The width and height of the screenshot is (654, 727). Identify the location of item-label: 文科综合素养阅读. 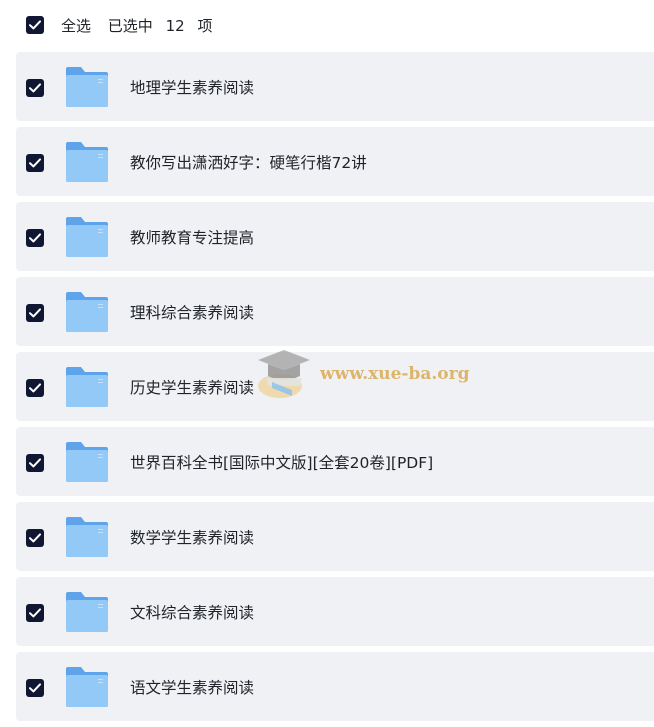
(192, 612).